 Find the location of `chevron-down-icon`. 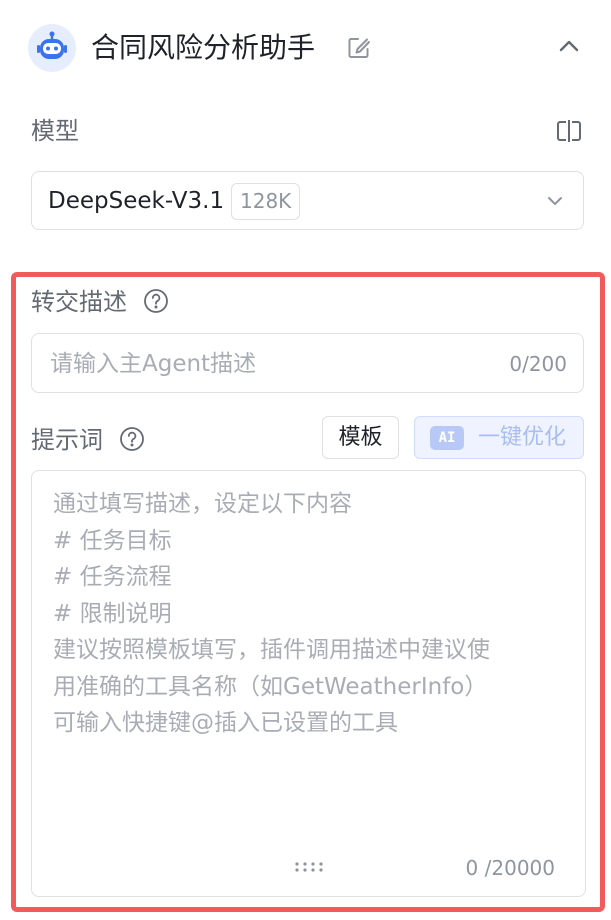

chevron-down-icon is located at coordinates (555, 201).